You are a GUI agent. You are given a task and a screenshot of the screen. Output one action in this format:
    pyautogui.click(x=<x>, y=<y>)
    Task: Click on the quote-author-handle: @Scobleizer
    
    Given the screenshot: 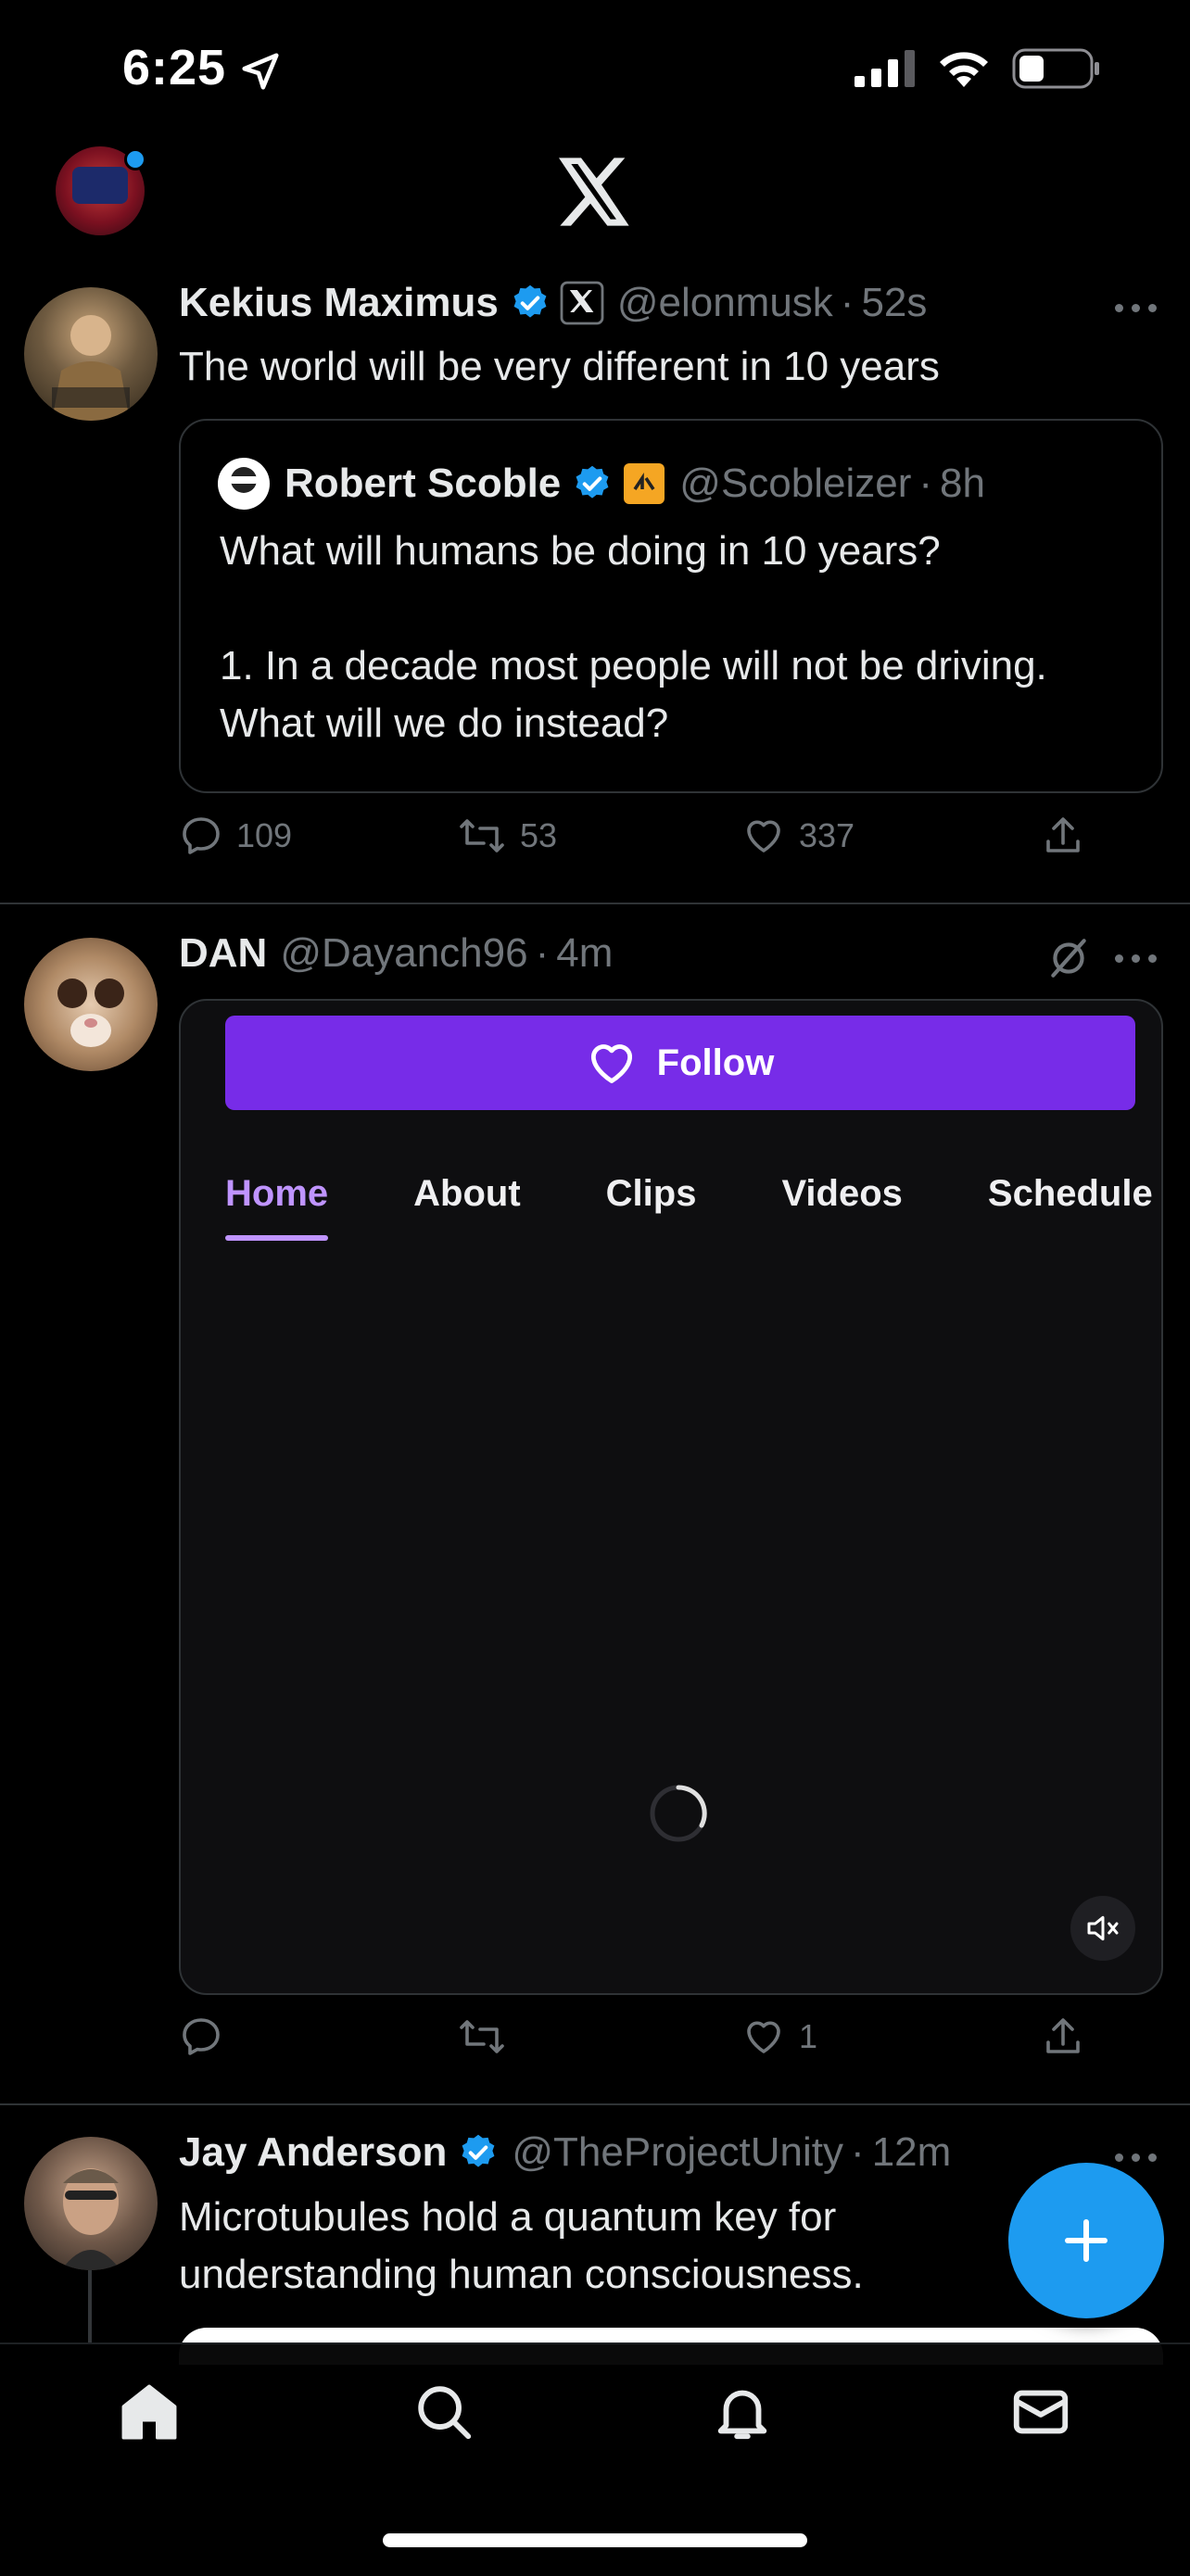 What is the action you would take?
    pyautogui.click(x=795, y=484)
    